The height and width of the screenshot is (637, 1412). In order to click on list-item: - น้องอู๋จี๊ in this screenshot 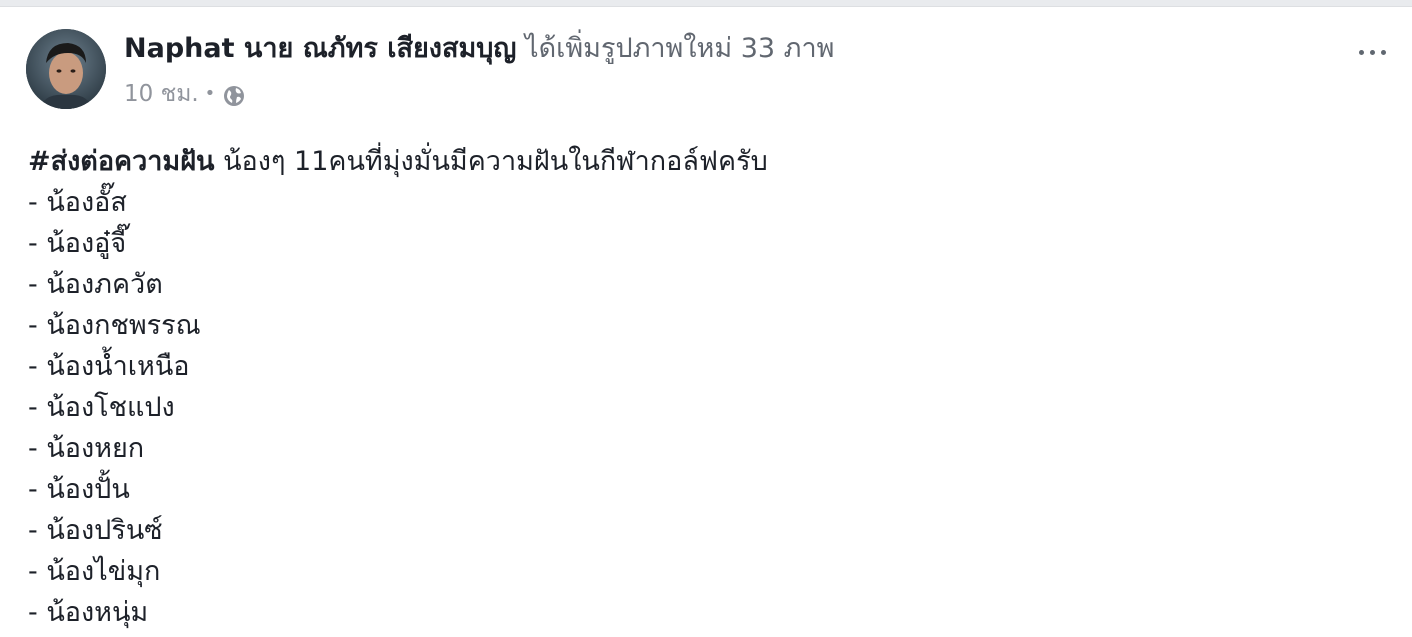, I will do `click(77, 243)`.